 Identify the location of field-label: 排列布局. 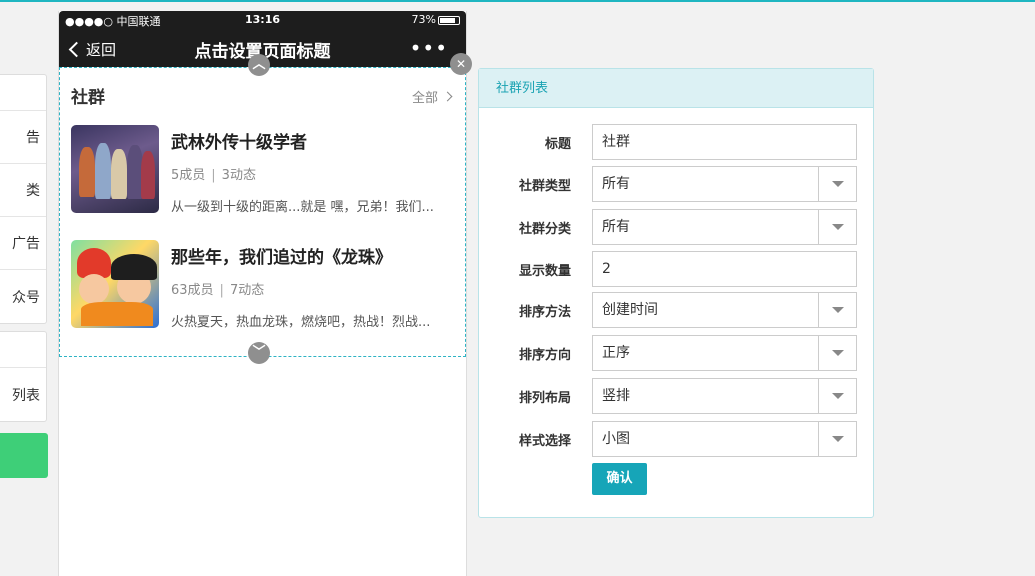
(544, 398).